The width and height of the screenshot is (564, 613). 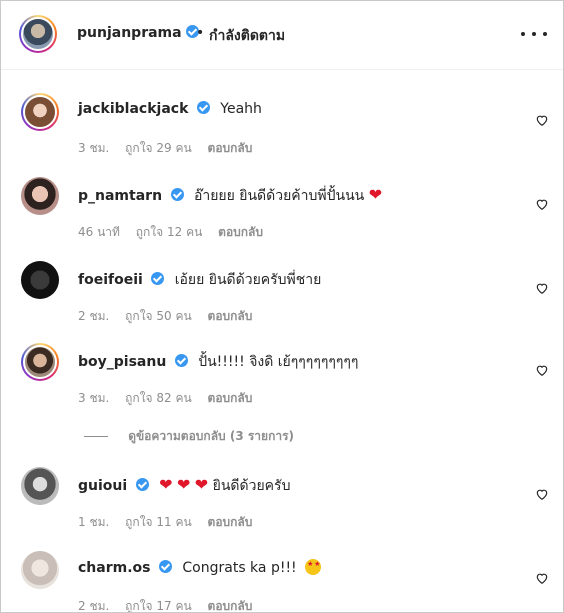 I want to click on comment-meta: 3 ชม. ถูกใจ 29 คน ตอบกลับ, so click(x=171, y=148).